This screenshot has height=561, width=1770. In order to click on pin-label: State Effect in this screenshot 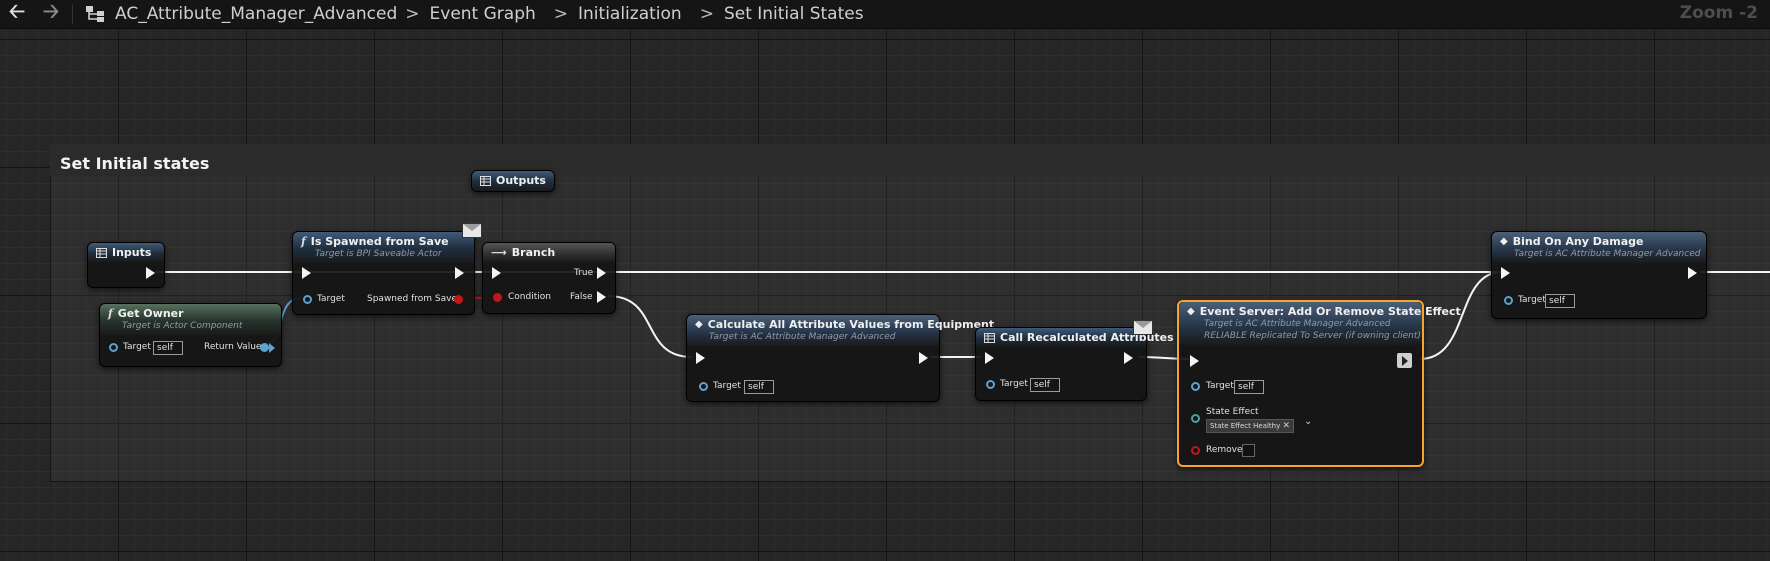, I will do `click(1232, 412)`.